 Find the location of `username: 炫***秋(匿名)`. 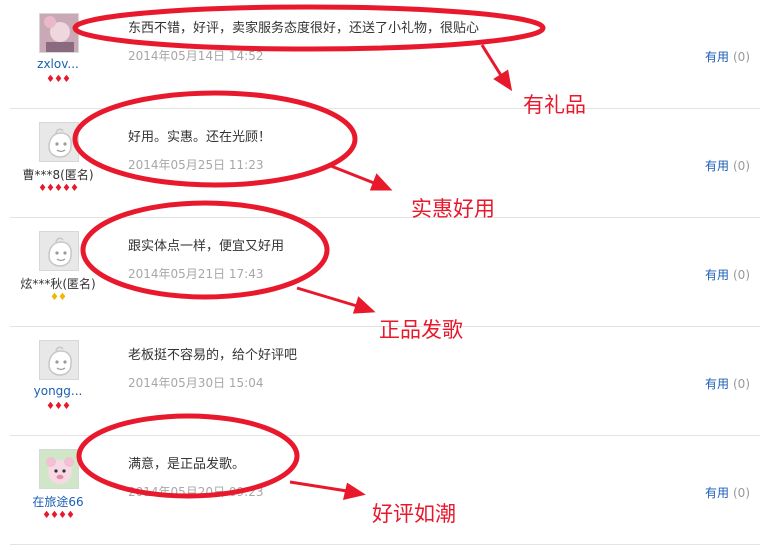

username: 炫***秋(匿名) is located at coordinates (58, 283).